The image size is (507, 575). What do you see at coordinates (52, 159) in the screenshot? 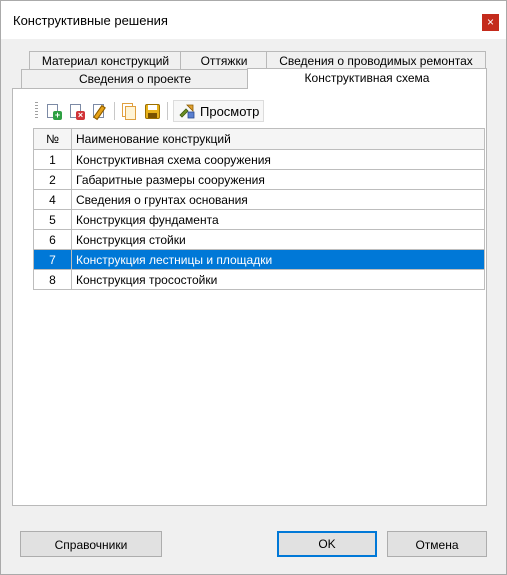
I see `row-number: 1` at bounding box center [52, 159].